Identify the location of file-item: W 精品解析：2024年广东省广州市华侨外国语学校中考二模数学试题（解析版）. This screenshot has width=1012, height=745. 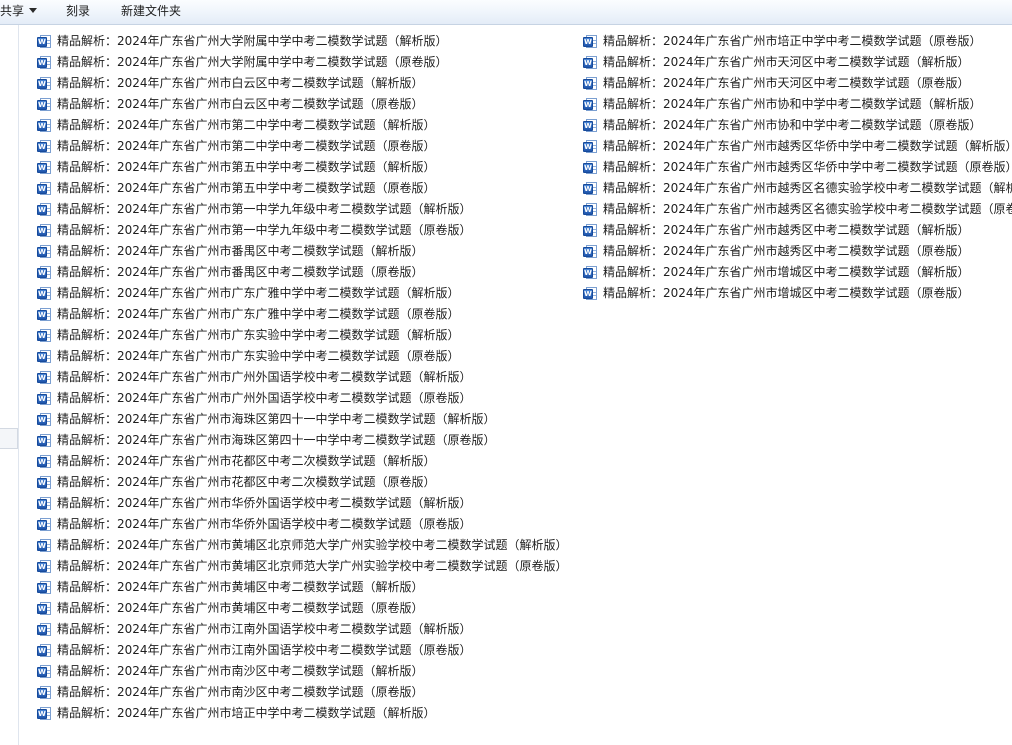
(302, 503).